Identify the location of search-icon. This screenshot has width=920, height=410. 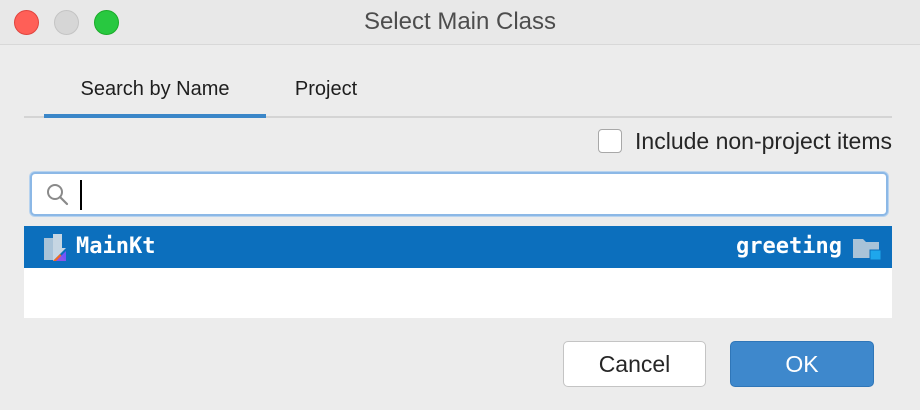
(58, 197).